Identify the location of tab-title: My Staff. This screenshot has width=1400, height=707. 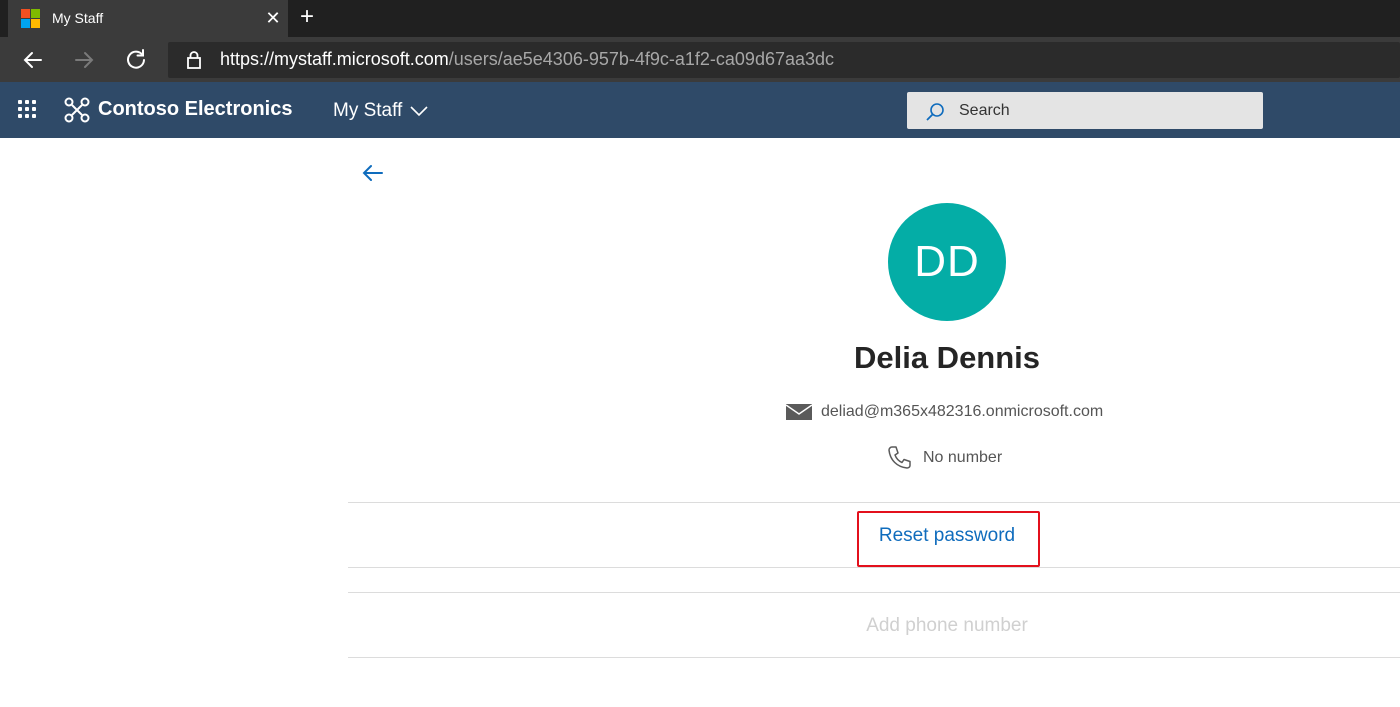
(78, 18).